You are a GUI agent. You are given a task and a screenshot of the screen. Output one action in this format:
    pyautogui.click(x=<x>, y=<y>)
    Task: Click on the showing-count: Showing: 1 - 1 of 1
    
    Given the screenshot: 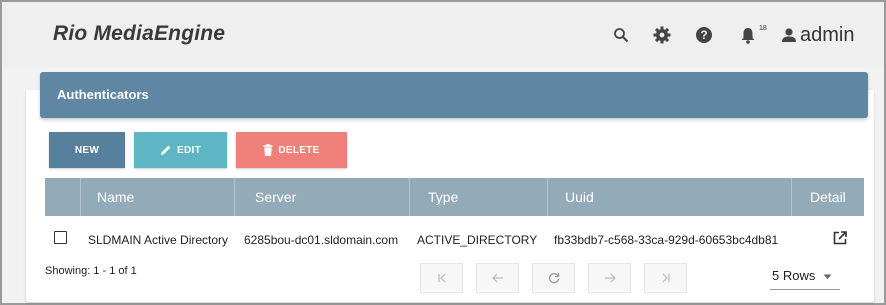 What is the action you would take?
    pyautogui.click(x=91, y=271)
    